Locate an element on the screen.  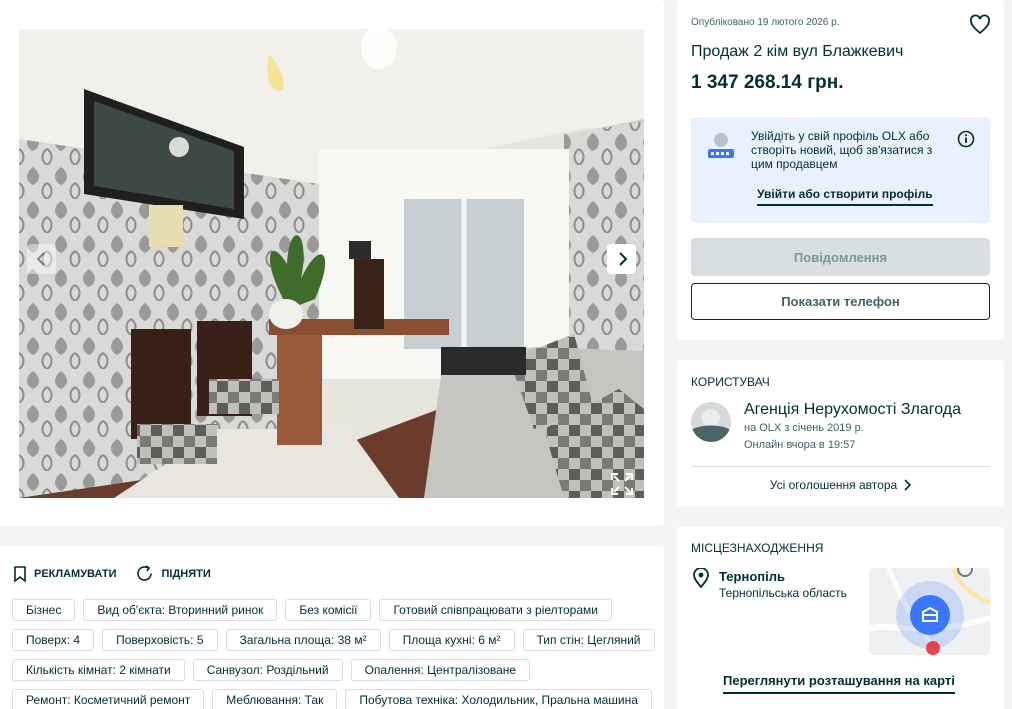
seller-member-since: на OLX з січень 2019 р. is located at coordinates (804, 428).